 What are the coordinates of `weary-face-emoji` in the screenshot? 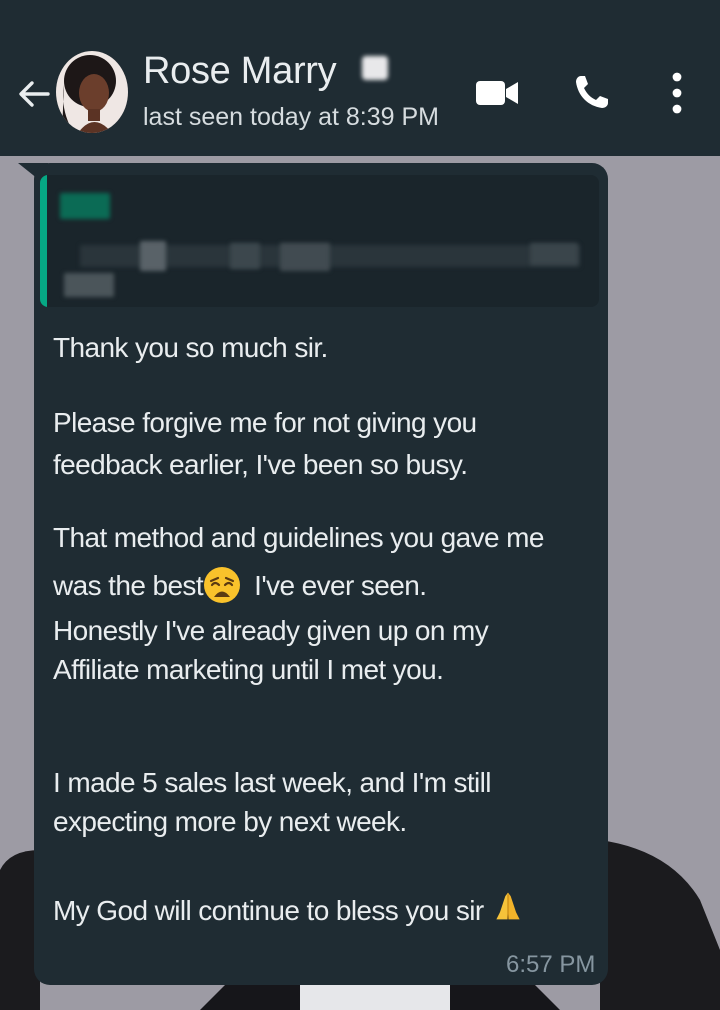 It's located at (222, 585).